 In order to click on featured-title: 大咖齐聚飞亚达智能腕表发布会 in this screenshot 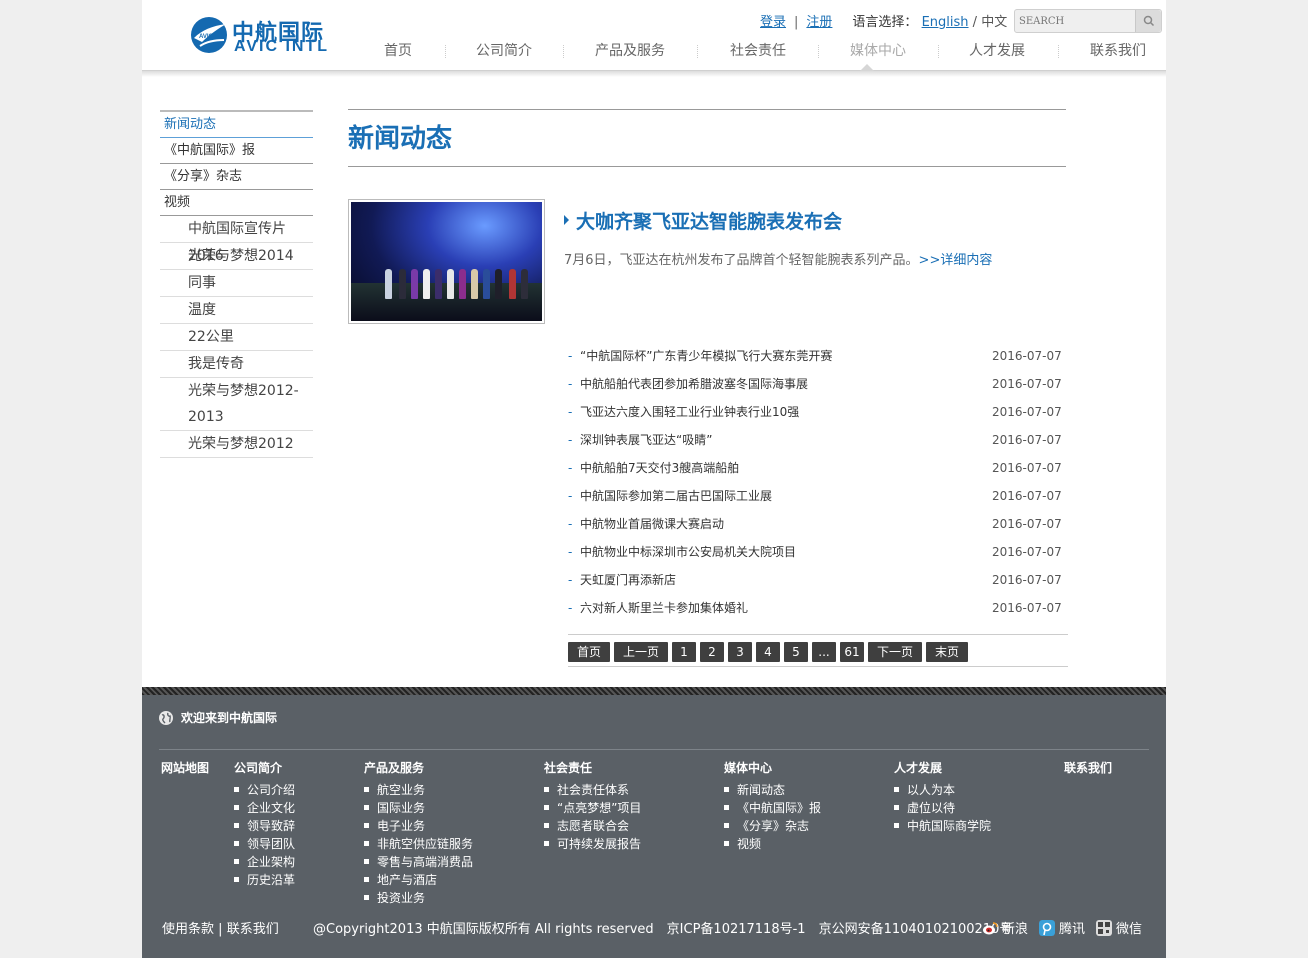, I will do `click(703, 220)`.